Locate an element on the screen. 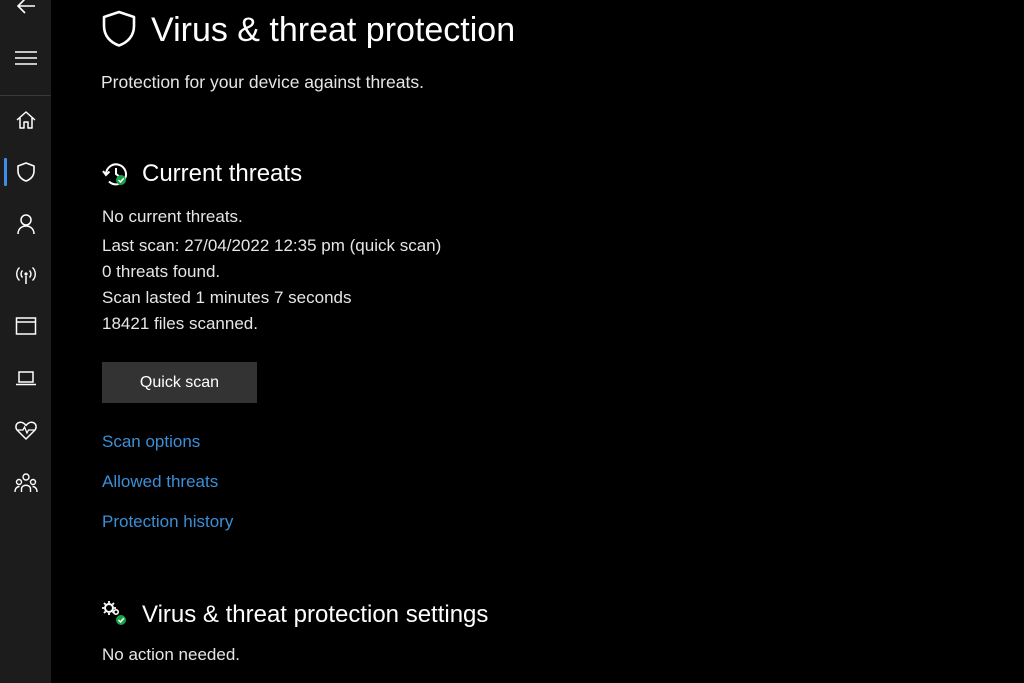 The height and width of the screenshot is (683, 1024). sidebar-item-family-options is located at coordinates (25, 483).